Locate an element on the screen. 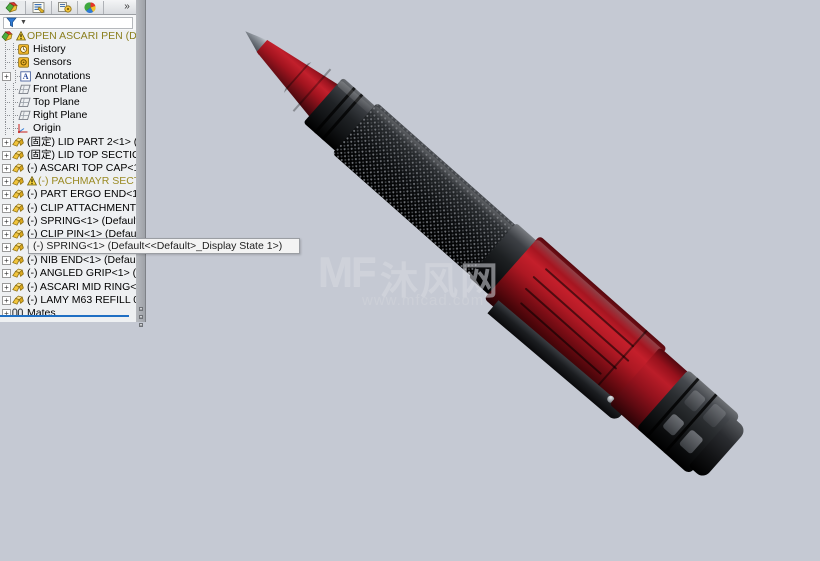 The image size is (820, 561). tree-item-label: History is located at coordinates (49, 49).